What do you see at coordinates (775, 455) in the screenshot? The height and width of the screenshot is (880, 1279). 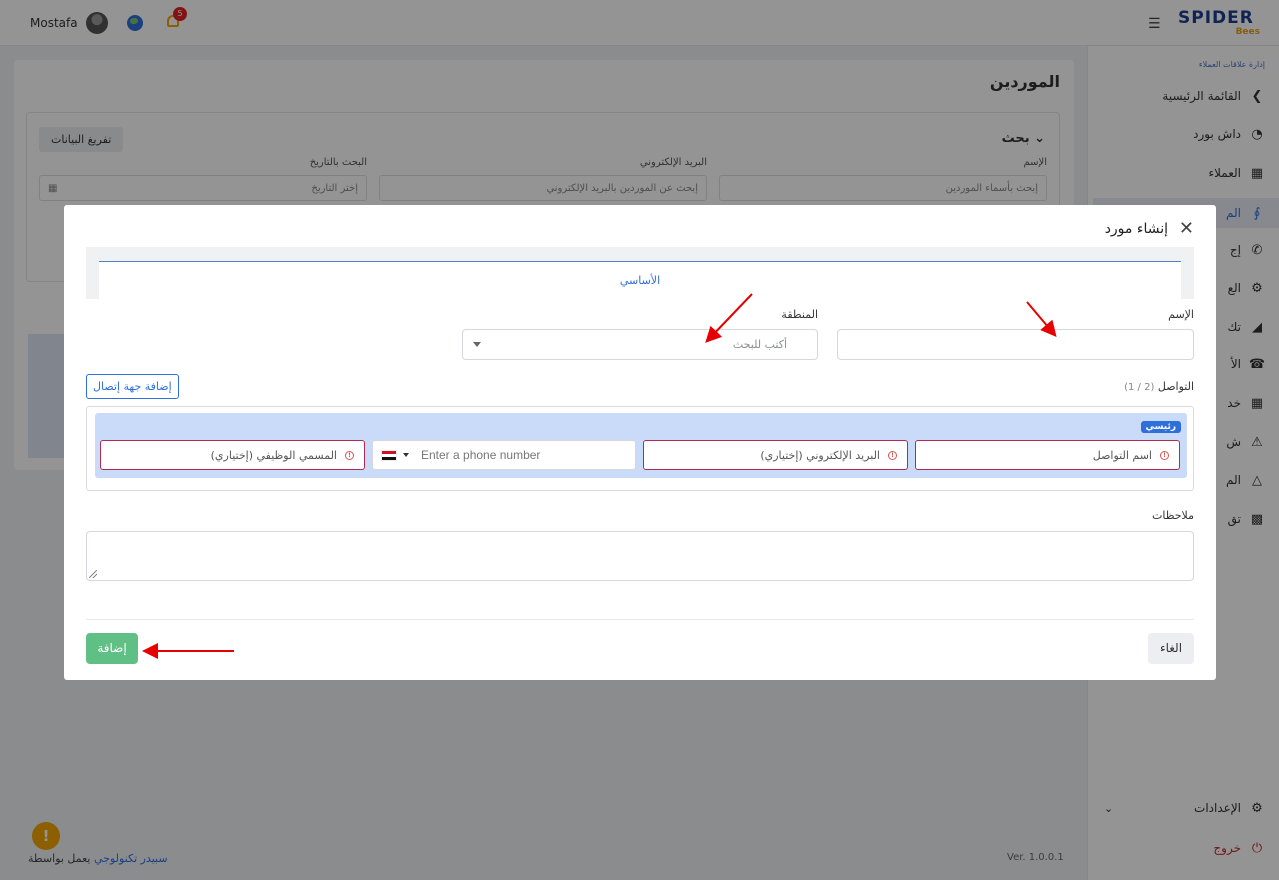 I see `contact-email-input: البريد الإلكتروني (إختياري) !` at bounding box center [775, 455].